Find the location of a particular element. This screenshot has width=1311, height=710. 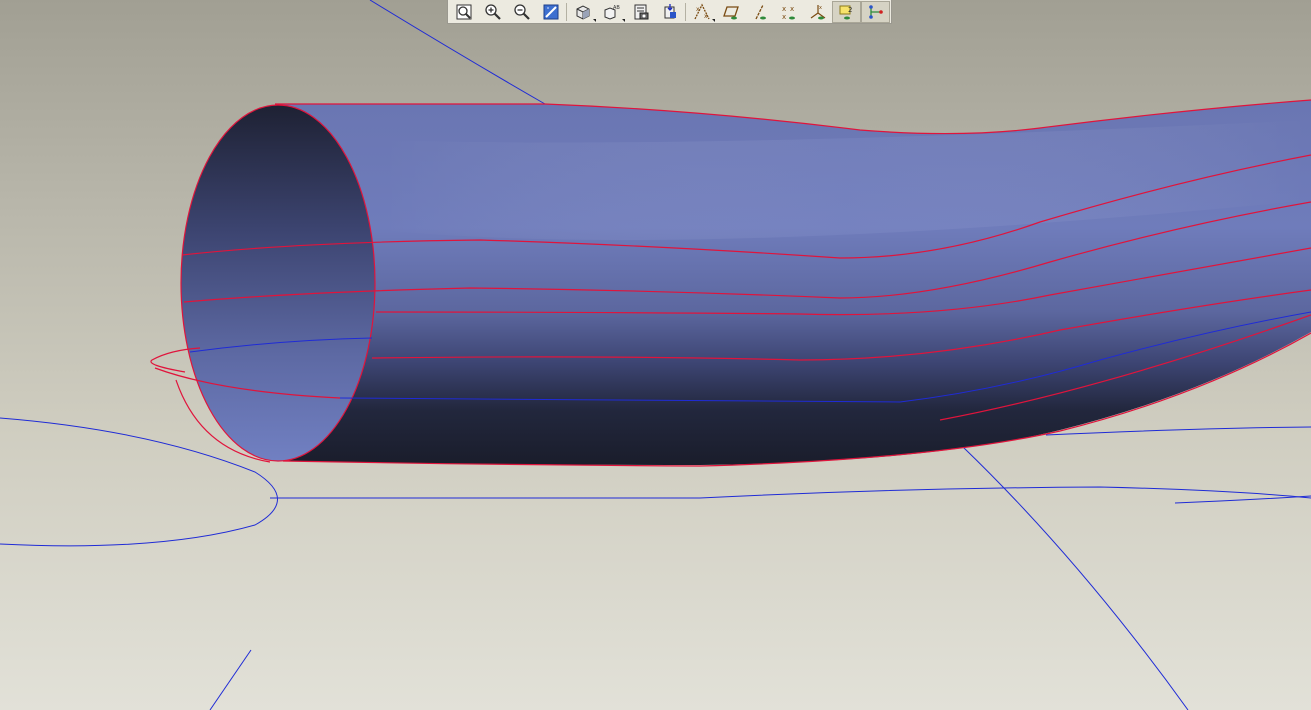

axis-display-button is located at coordinates (759, 12).